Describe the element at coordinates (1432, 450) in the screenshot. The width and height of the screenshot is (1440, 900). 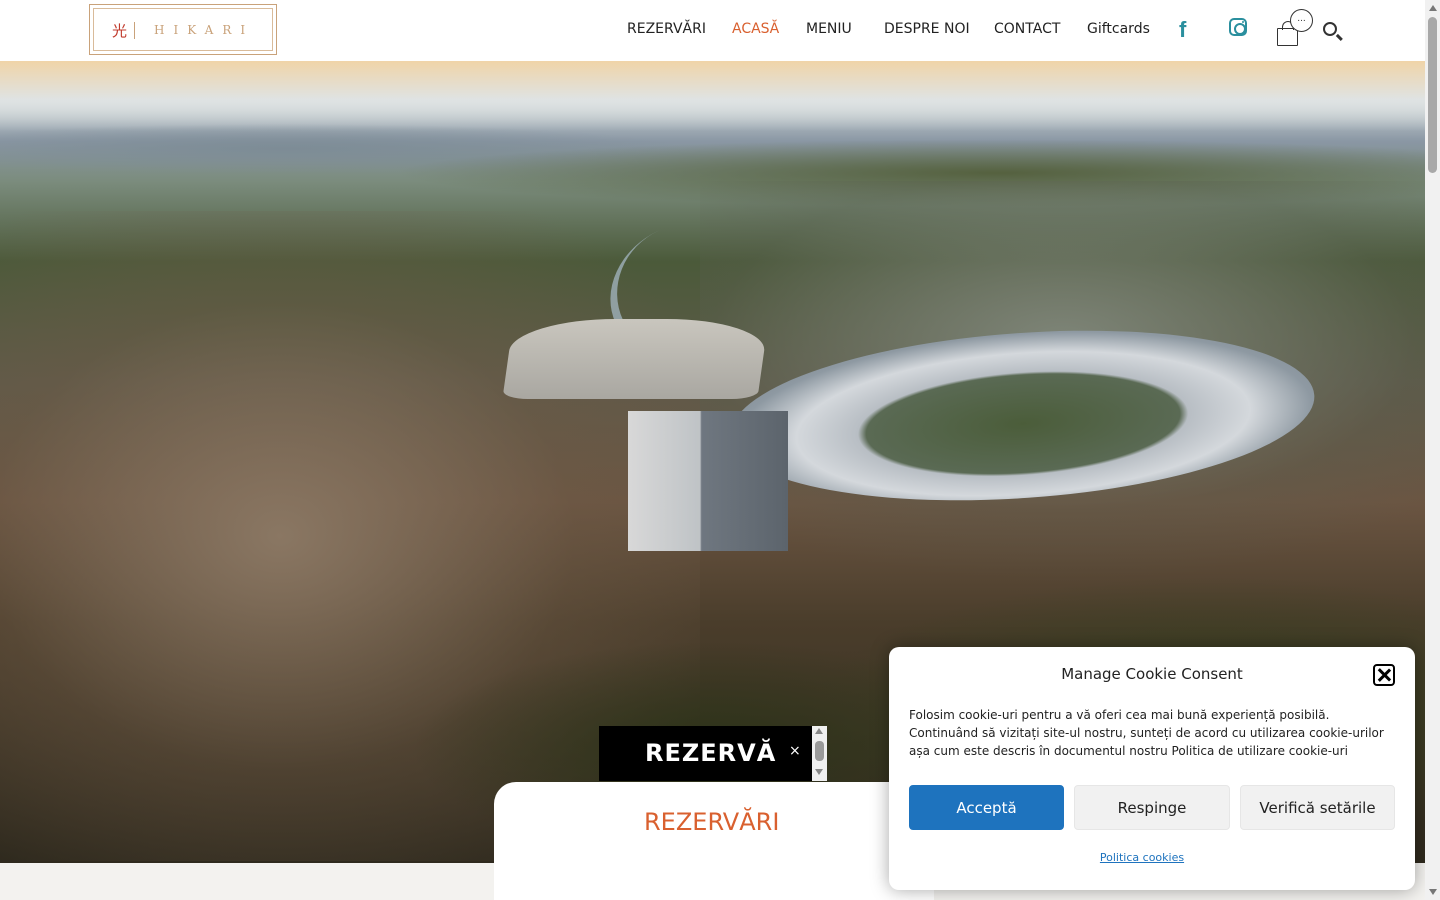
I see `page-scrollbar` at that location.